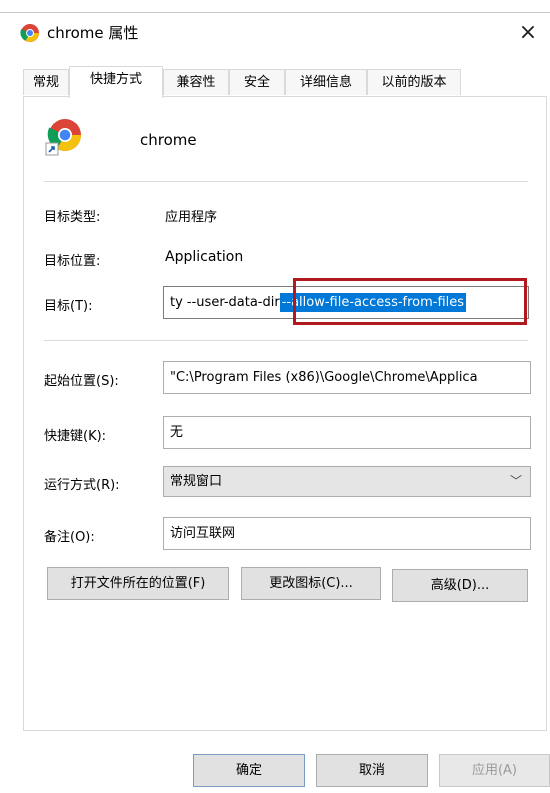  What do you see at coordinates (29, 33) in the screenshot?
I see `chrome-icon` at bounding box center [29, 33].